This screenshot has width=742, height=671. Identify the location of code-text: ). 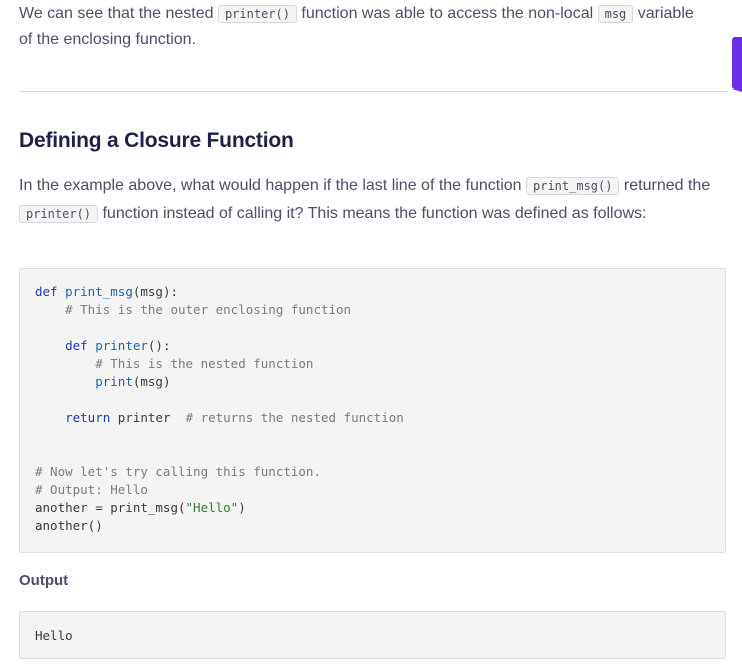
(242, 507).